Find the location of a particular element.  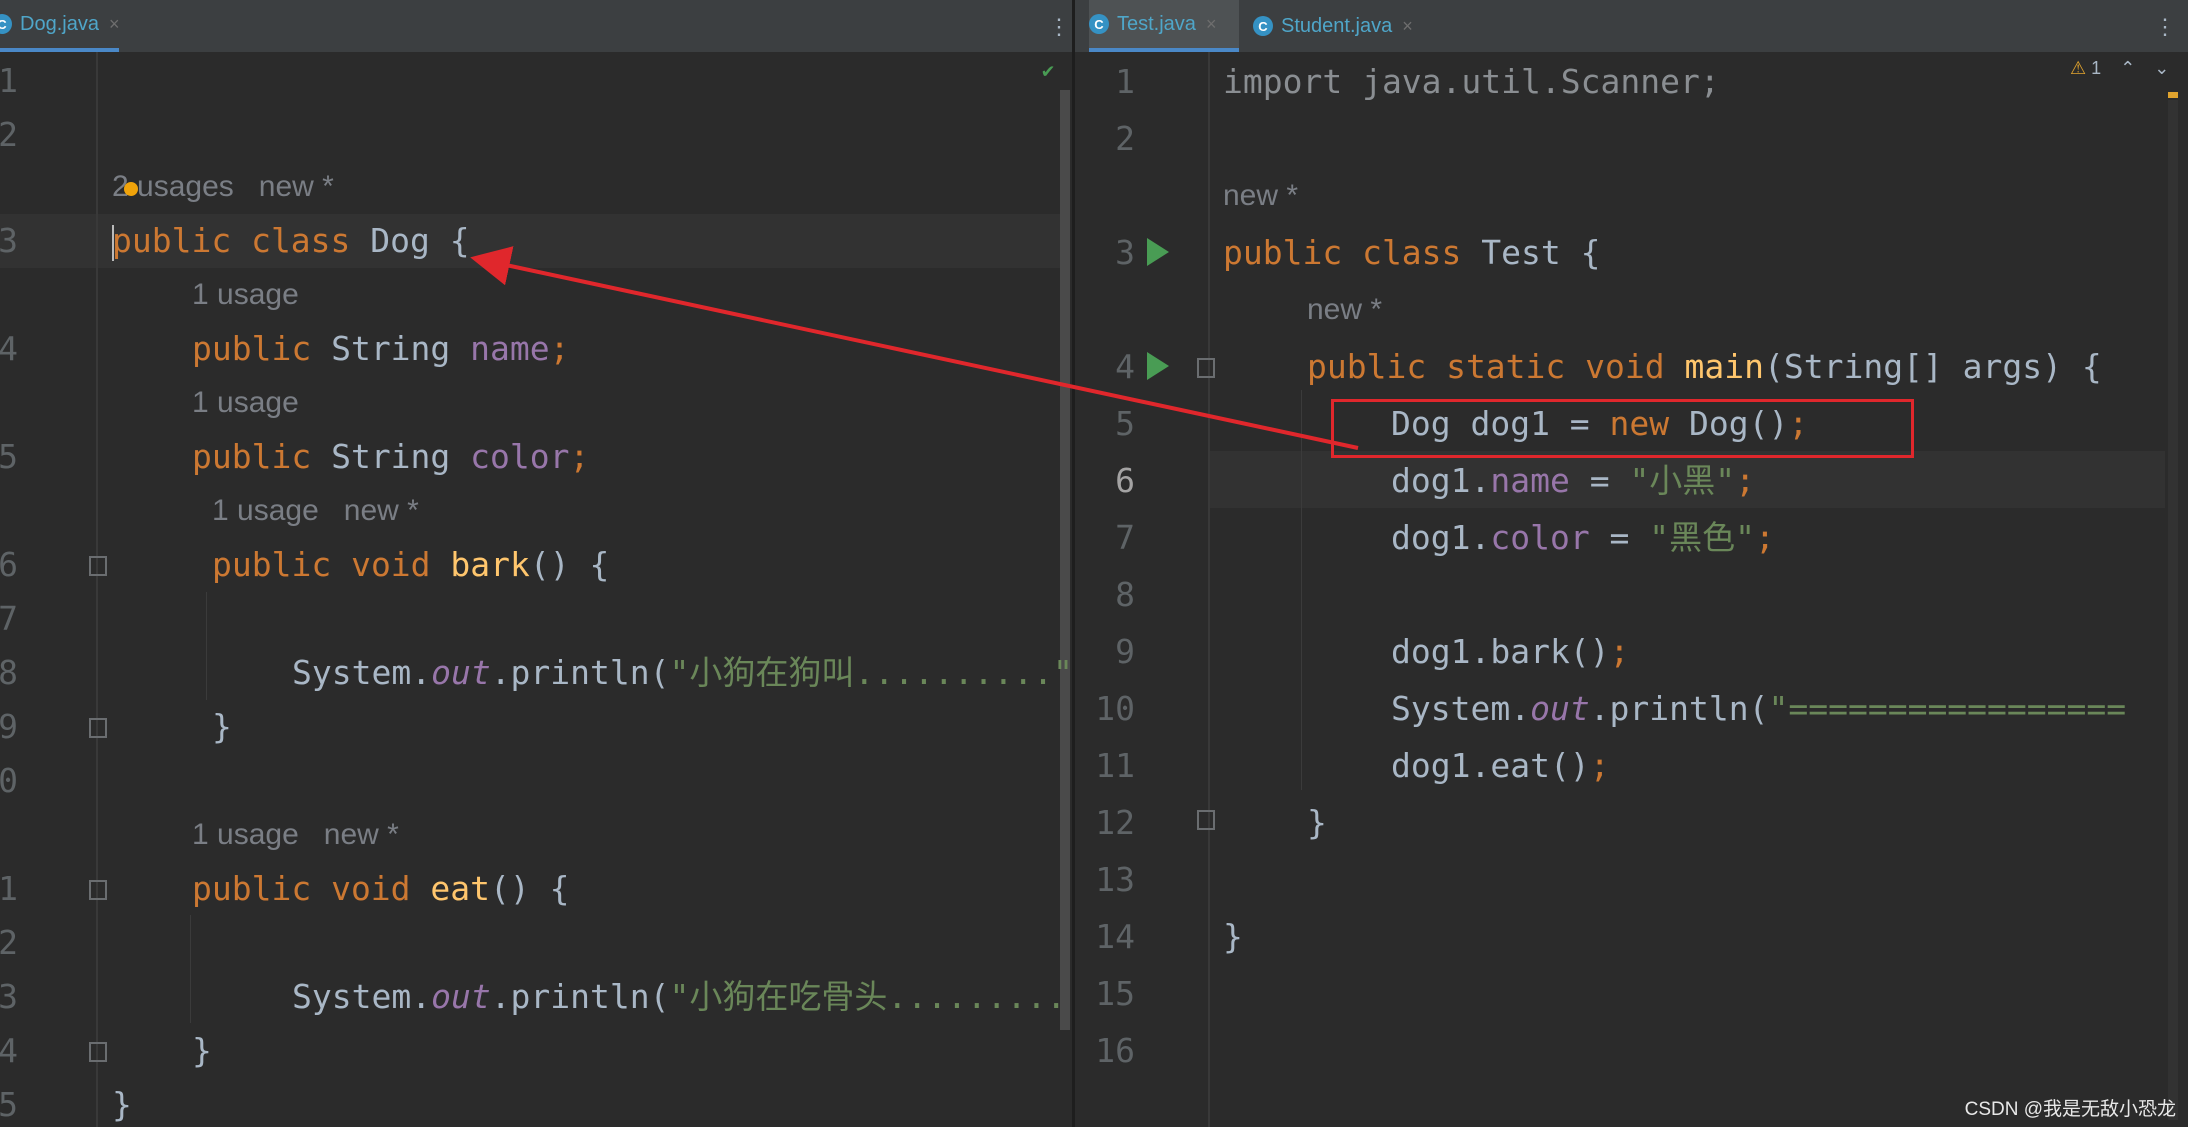

tab-test-java: C Test.java × is located at coordinates (1164, 26).